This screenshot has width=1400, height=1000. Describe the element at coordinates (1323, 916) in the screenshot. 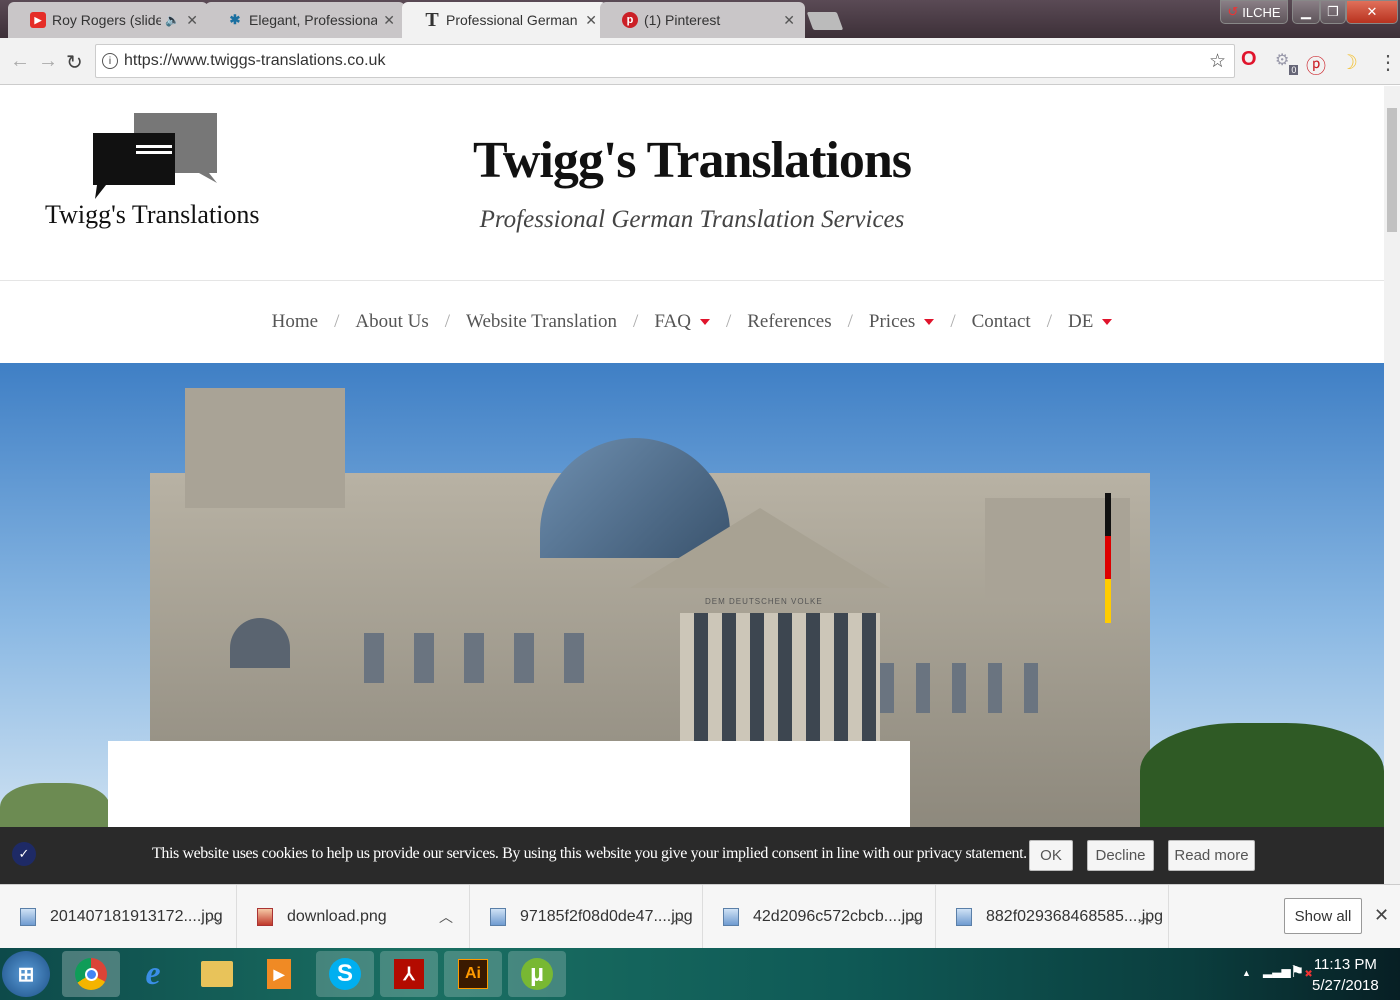

I see `show-all-button: Show all` at that location.